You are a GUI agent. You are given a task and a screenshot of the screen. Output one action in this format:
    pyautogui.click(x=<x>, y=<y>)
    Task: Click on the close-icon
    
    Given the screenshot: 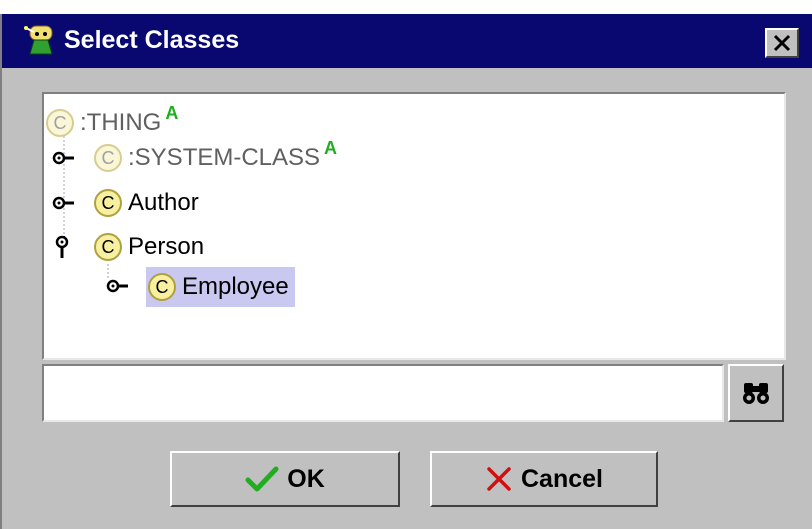 What is the action you would take?
    pyautogui.click(x=782, y=43)
    